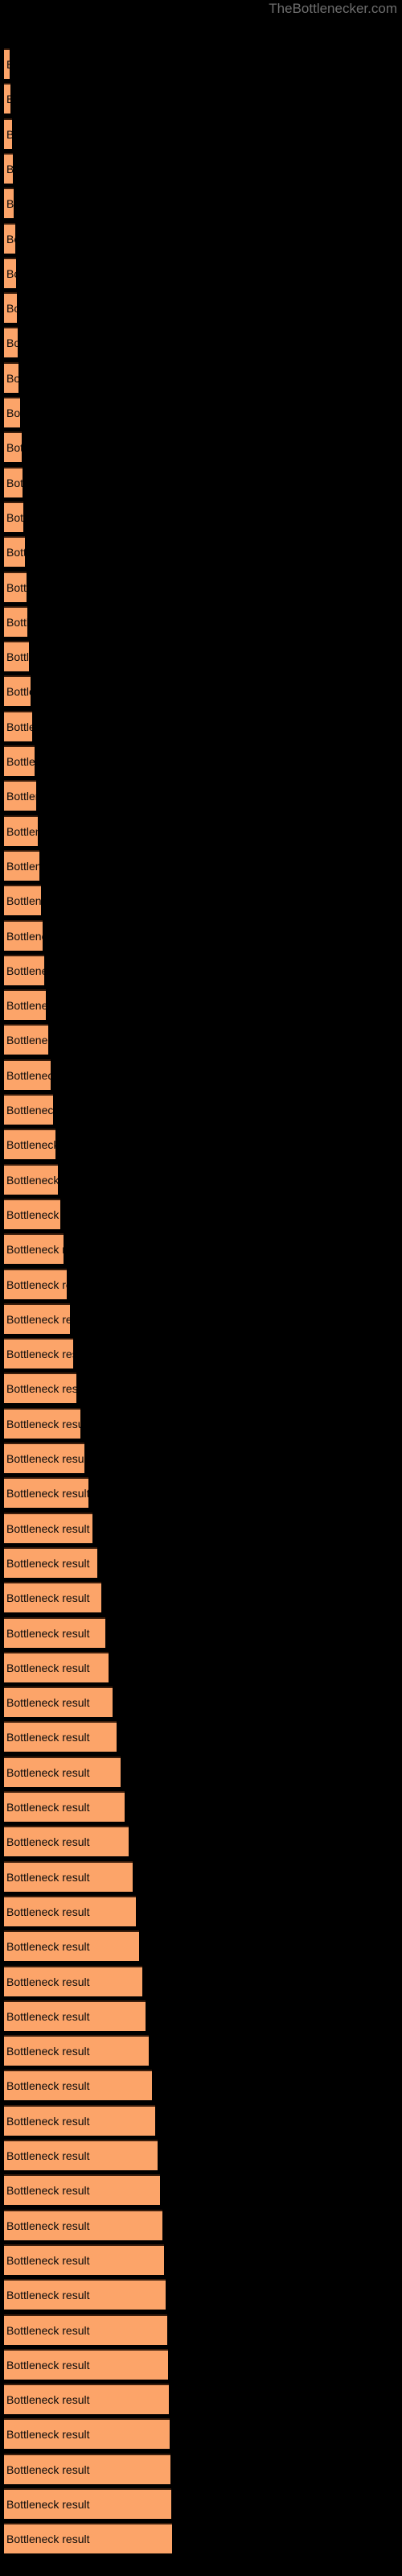 The height and width of the screenshot is (2576, 402). Describe the element at coordinates (87, 2468) in the screenshot. I see `bar-r70: Bottleneck result` at that location.